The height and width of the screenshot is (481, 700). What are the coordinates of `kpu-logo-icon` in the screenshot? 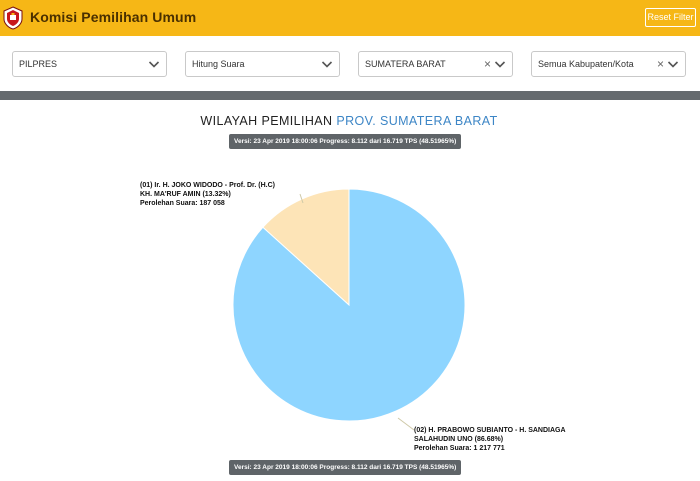 It's located at (13, 18).